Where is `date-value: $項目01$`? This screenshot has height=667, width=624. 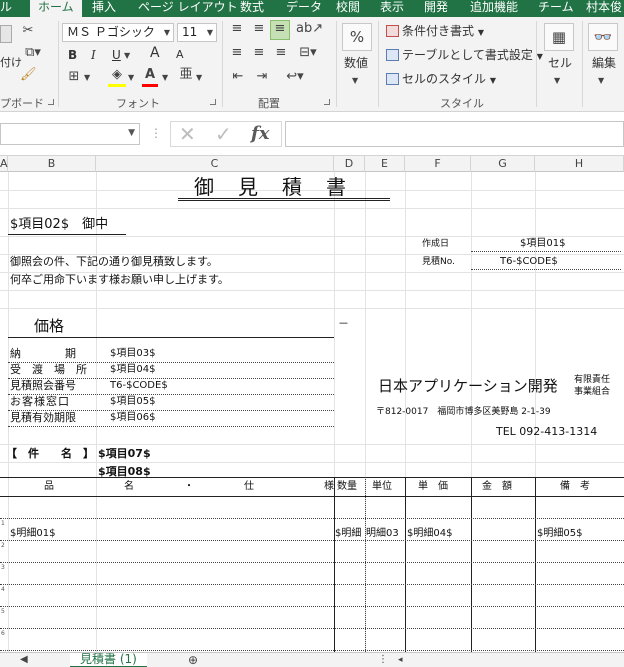 date-value: $項目01$ is located at coordinates (543, 243).